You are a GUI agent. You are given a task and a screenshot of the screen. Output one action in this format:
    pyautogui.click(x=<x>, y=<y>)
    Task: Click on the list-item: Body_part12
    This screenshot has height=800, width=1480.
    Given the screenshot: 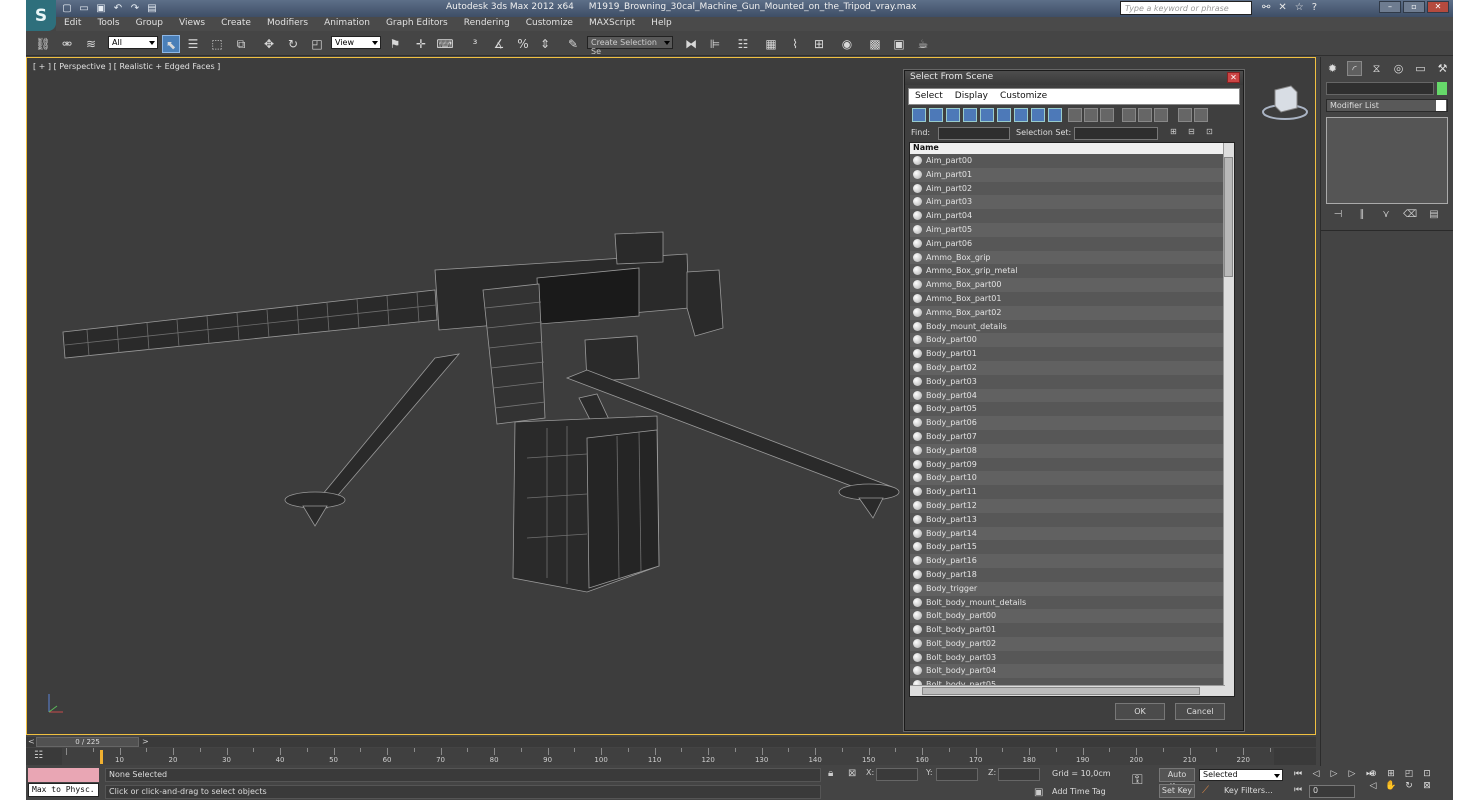 What is the action you would take?
    pyautogui.click(x=1067, y=505)
    